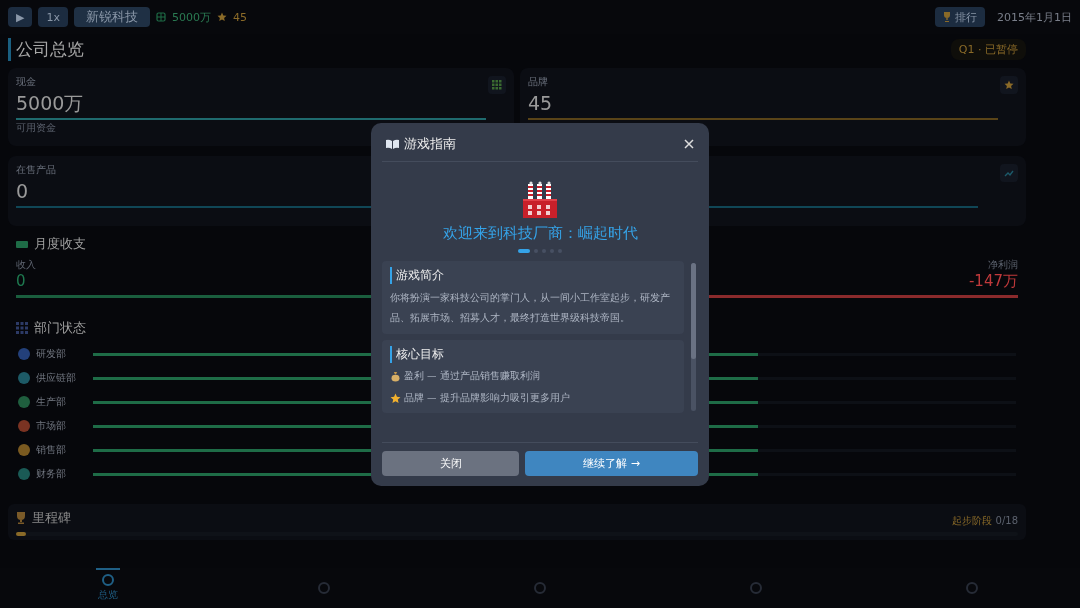 The width and height of the screenshot is (1080, 608). Describe the element at coordinates (472, 376) in the screenshot. I see `goal-text: 盈利 — 通过产品销售赚取利润` at that location.